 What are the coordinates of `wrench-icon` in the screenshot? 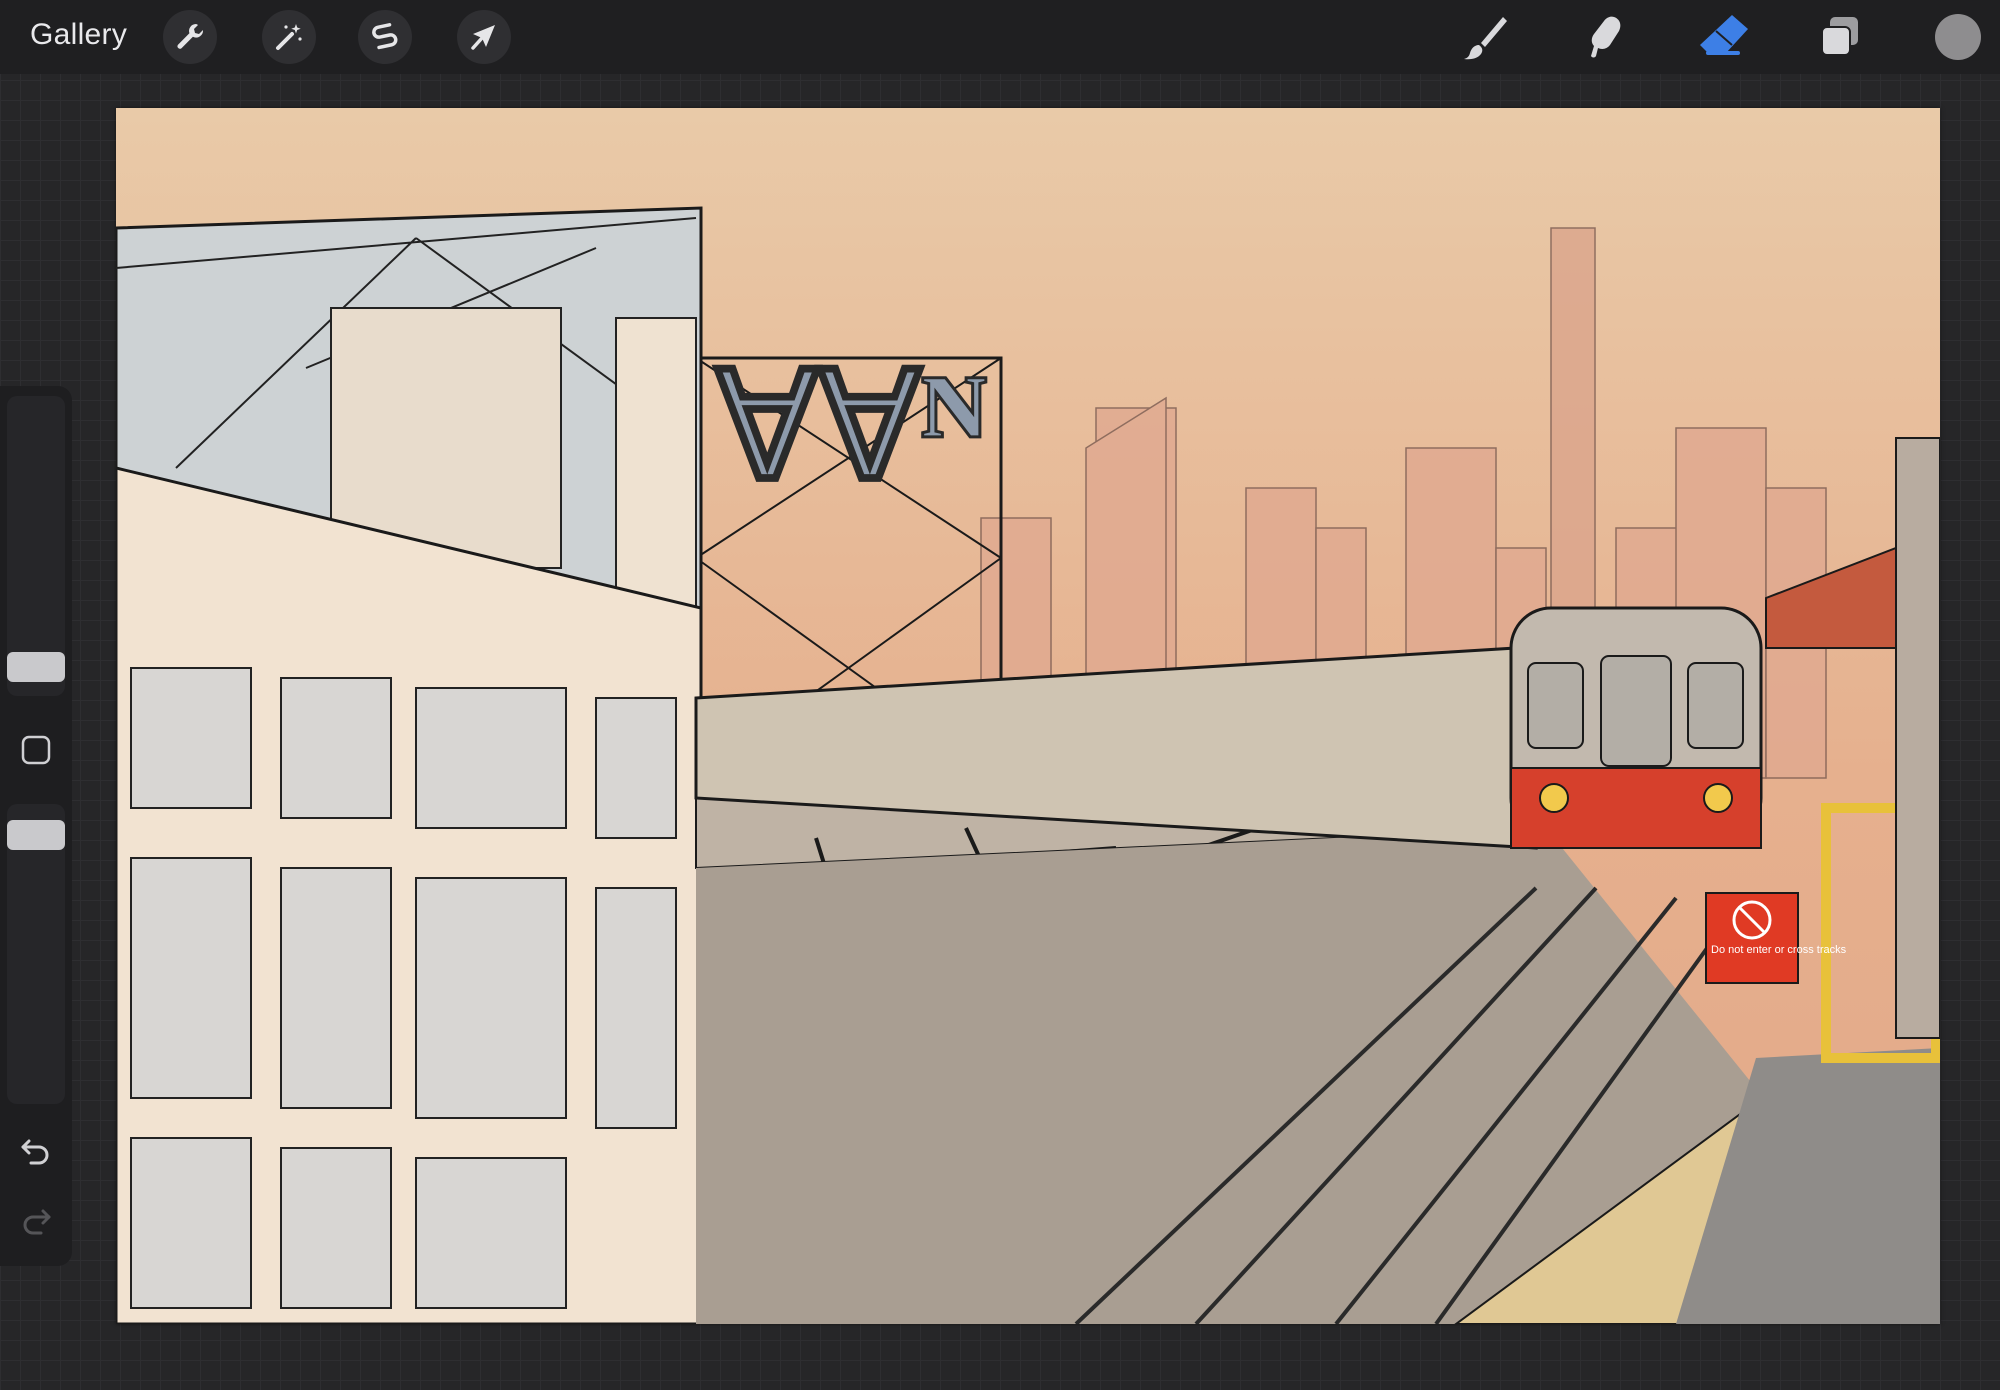 It's located at (190, 36).